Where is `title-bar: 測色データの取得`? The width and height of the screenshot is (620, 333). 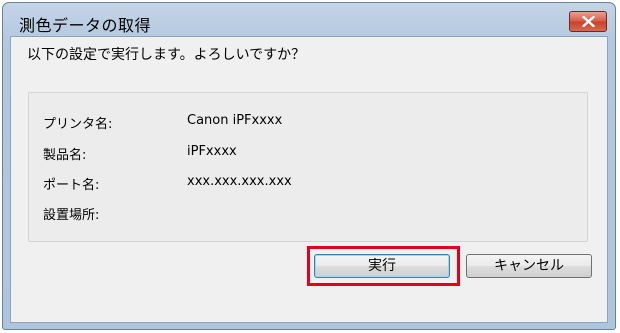 title-bar: 測色データの取得 is located at coordinates (309, 20).